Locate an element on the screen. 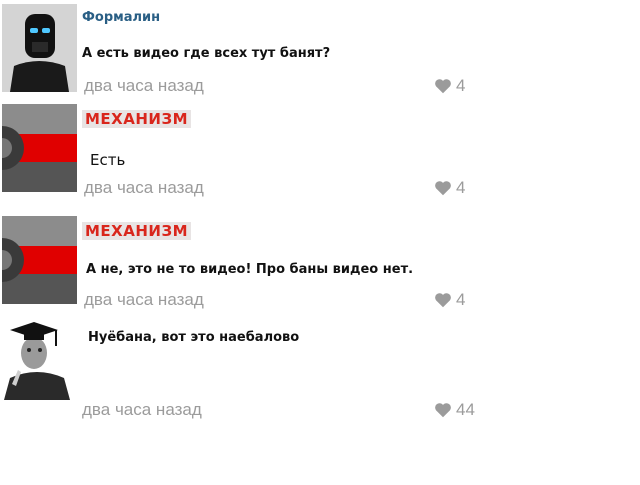 Image resolution: width=640 pixels, height=485 pixels. comment-text: А есть видео где всех тут банят? is located at coordinates (206, 53).